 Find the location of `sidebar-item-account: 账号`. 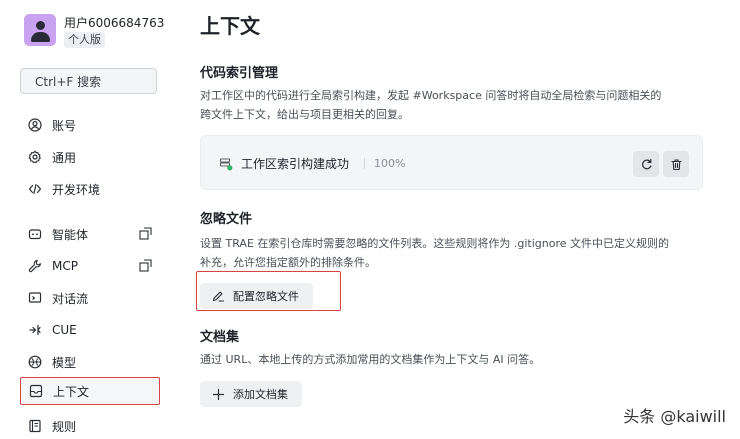

sidebar-item-account: 账号 is located at coordinates (90, 125).